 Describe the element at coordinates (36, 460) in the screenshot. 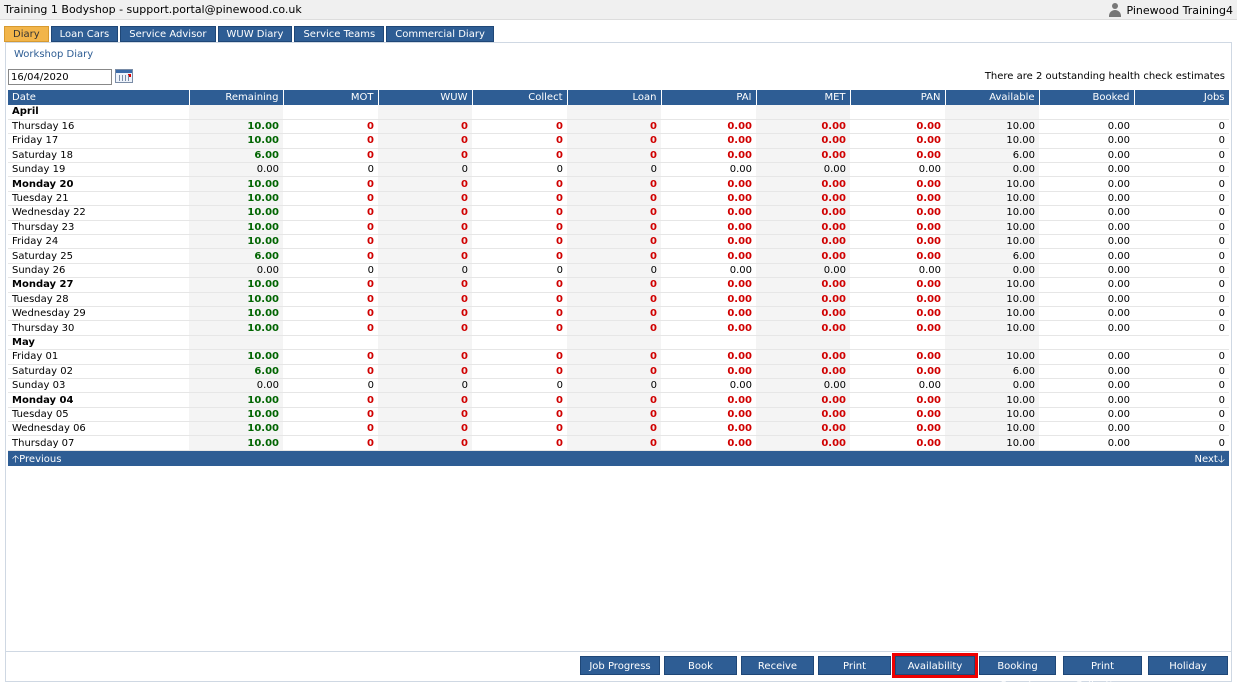

I see `previous-link: 🡡Previous` at that location.